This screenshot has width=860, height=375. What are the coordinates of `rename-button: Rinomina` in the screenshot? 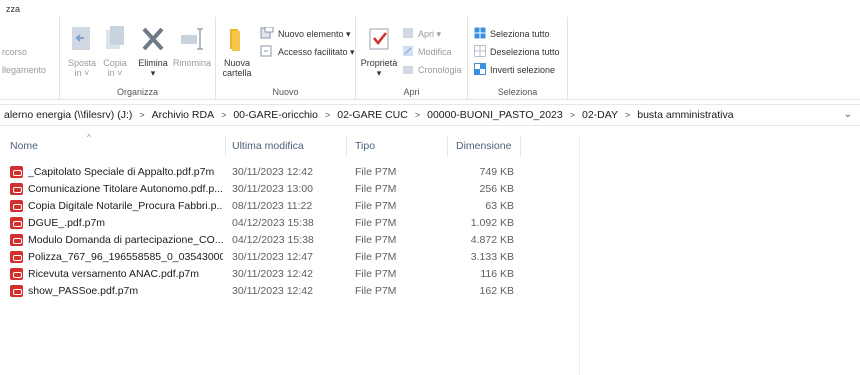 It's located at (192, 46).